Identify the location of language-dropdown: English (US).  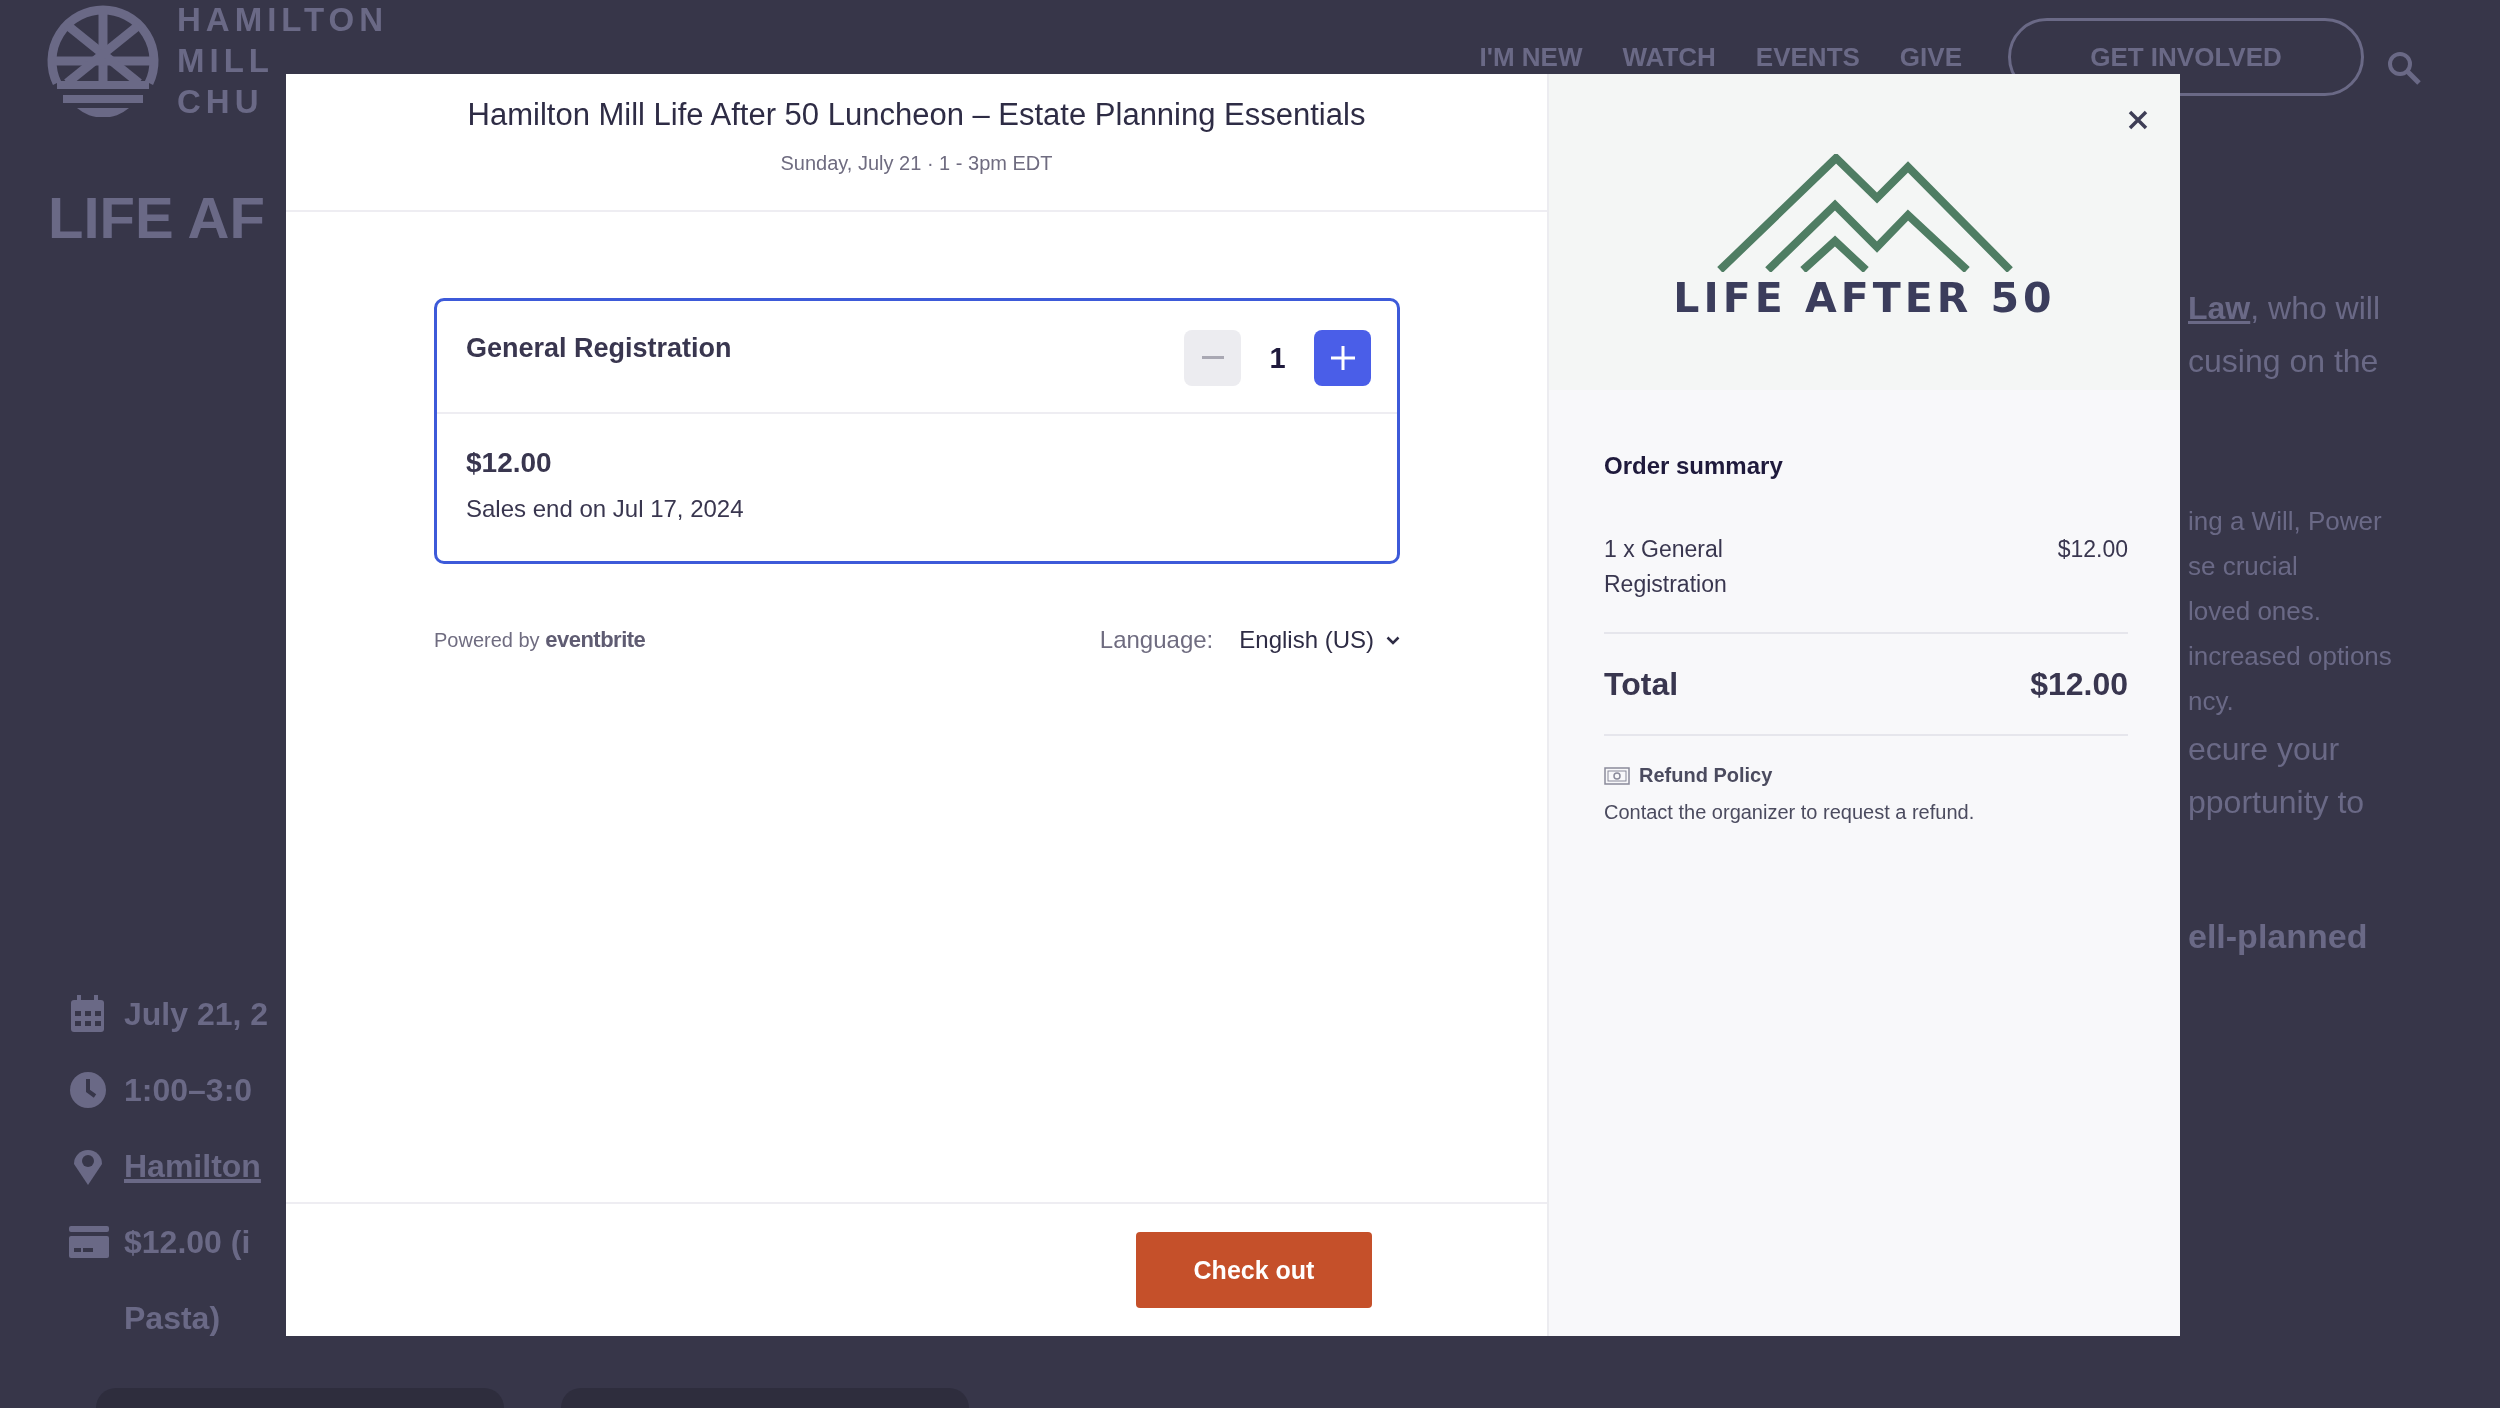
(1319, 640).